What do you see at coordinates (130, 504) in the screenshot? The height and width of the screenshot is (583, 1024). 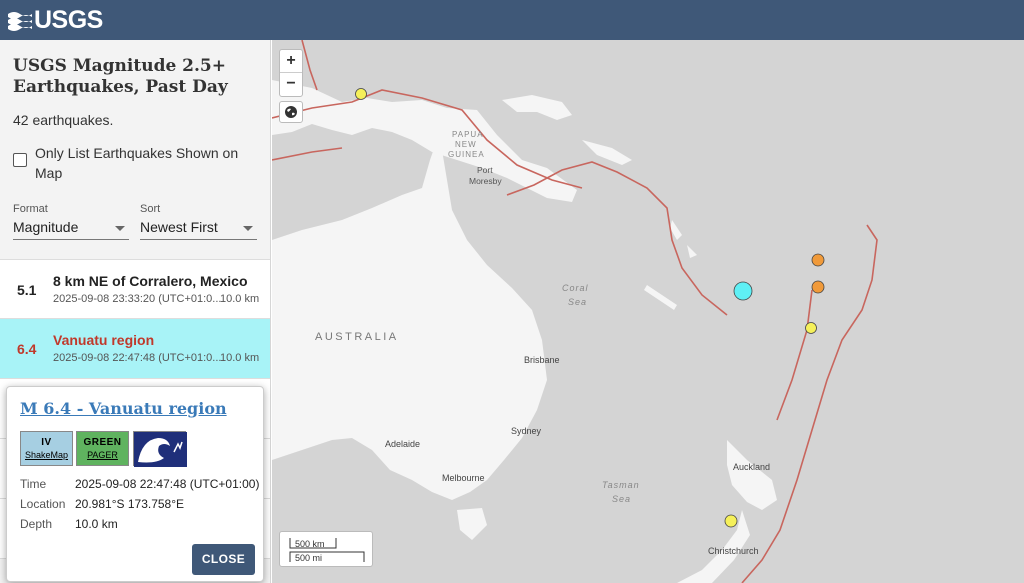 I see `location-value: 20.981°S 173.758°E` at bounding box center [130, 504].